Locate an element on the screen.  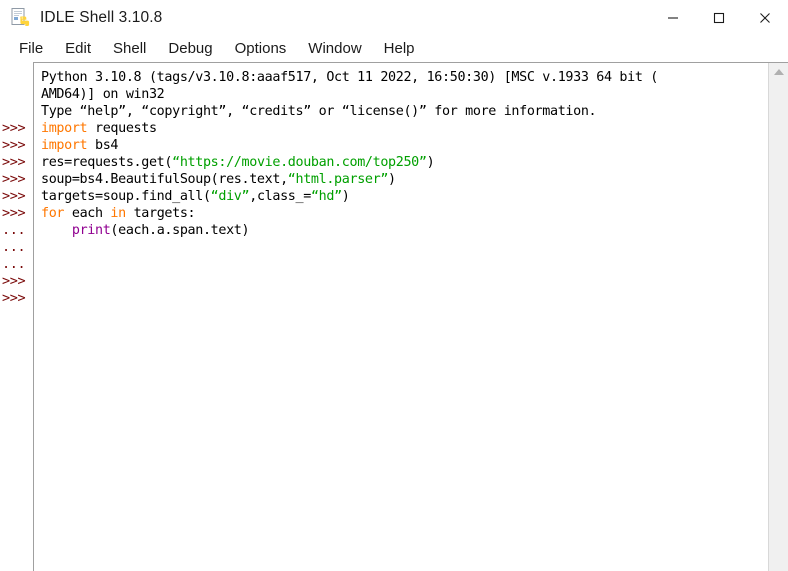
code-token-def: targets=soup.find_all( is located at coordinates (126, 196).